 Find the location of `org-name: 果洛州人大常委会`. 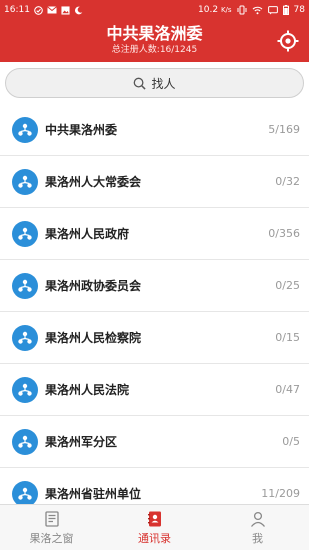

org-name: 果洛州人大常委会 is located at coordinates (93, 182).